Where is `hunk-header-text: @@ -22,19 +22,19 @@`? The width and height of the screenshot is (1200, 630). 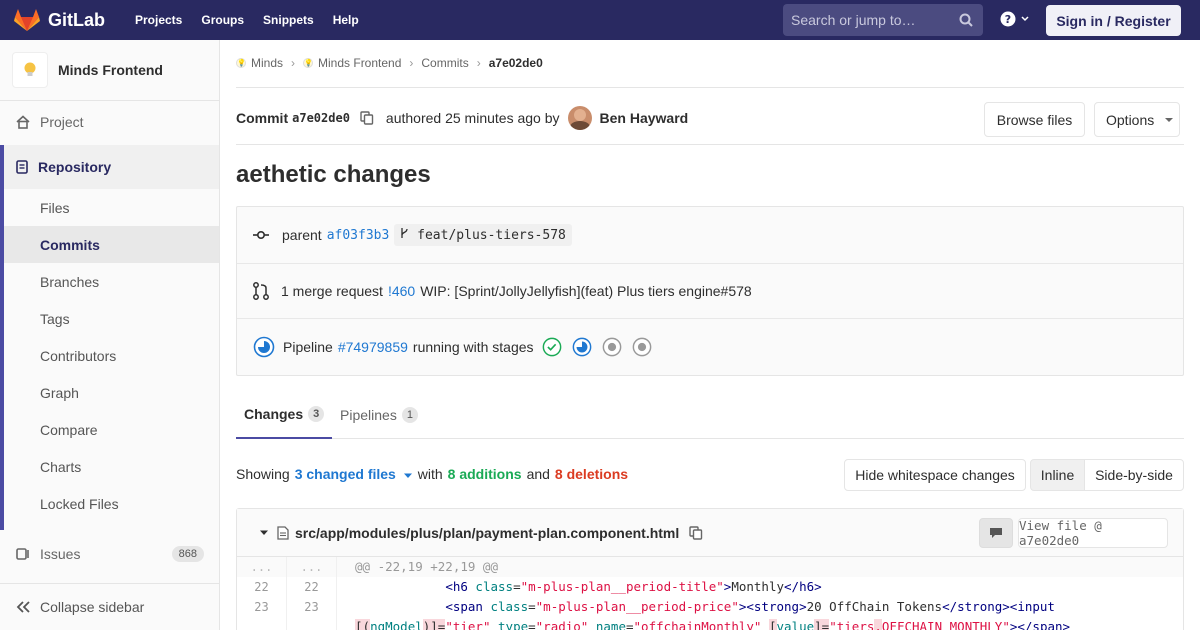 hunk-header-text: @@ -22,19 +22,19 @@ is located at coordinates (426, 566).